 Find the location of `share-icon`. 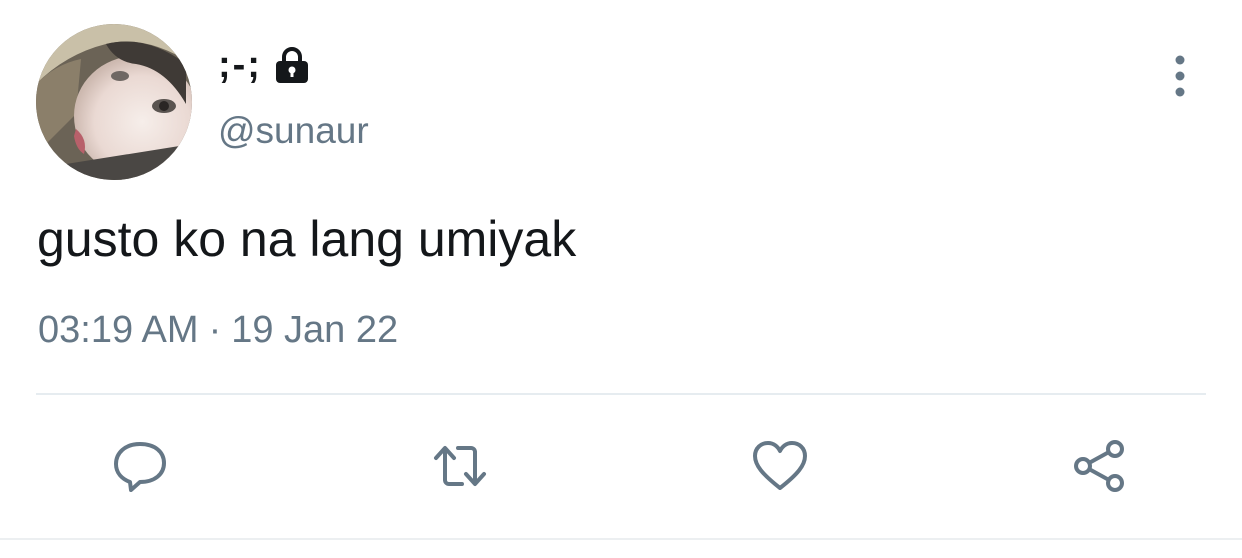

share-icon is located at coordinates (1099, 466).